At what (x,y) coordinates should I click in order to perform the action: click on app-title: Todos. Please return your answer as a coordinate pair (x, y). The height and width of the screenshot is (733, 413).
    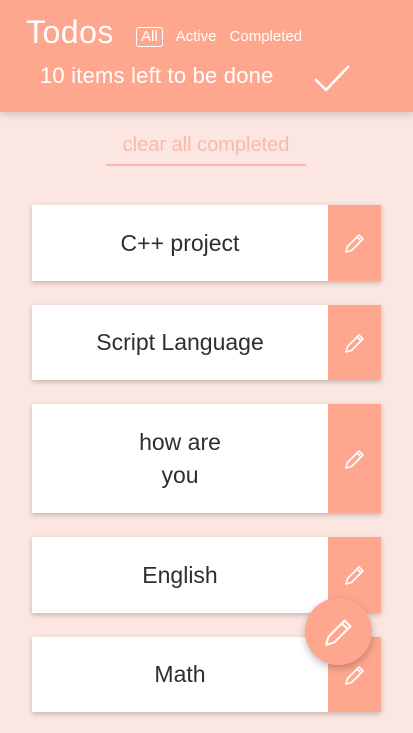
    Looking at the image, I should click on (70, 32).